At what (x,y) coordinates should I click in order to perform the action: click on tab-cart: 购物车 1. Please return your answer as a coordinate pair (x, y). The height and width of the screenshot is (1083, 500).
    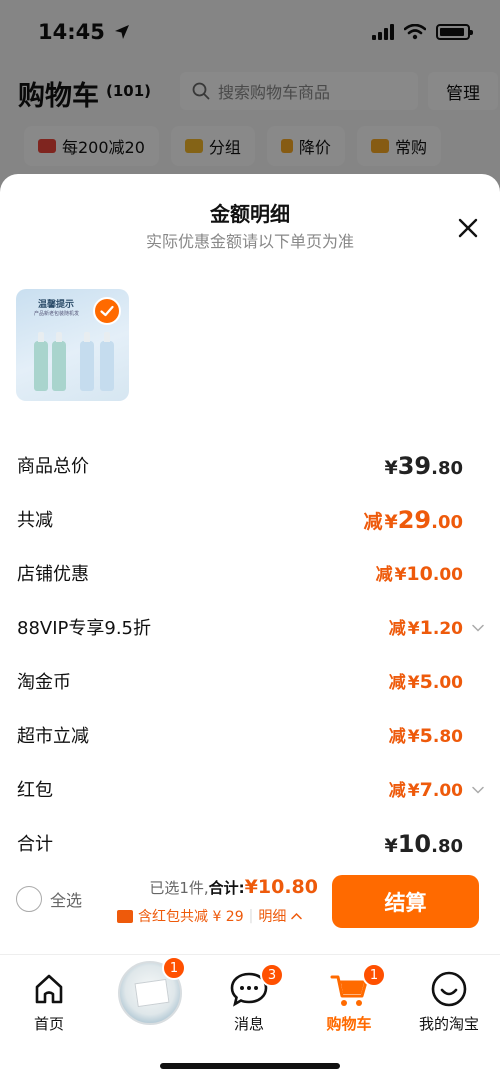
    Looking at the image, I should click on (349, 998).